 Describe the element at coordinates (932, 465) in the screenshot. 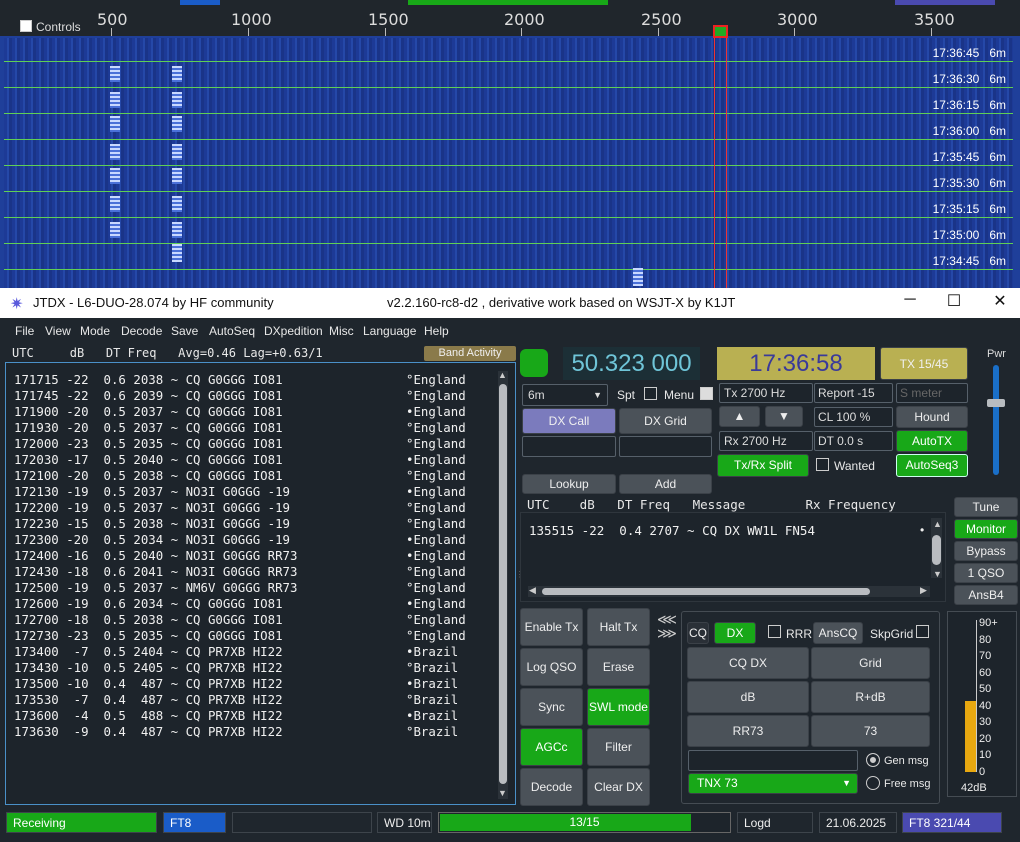

I see `autoseq3-button: AutoSeq3` at that location.